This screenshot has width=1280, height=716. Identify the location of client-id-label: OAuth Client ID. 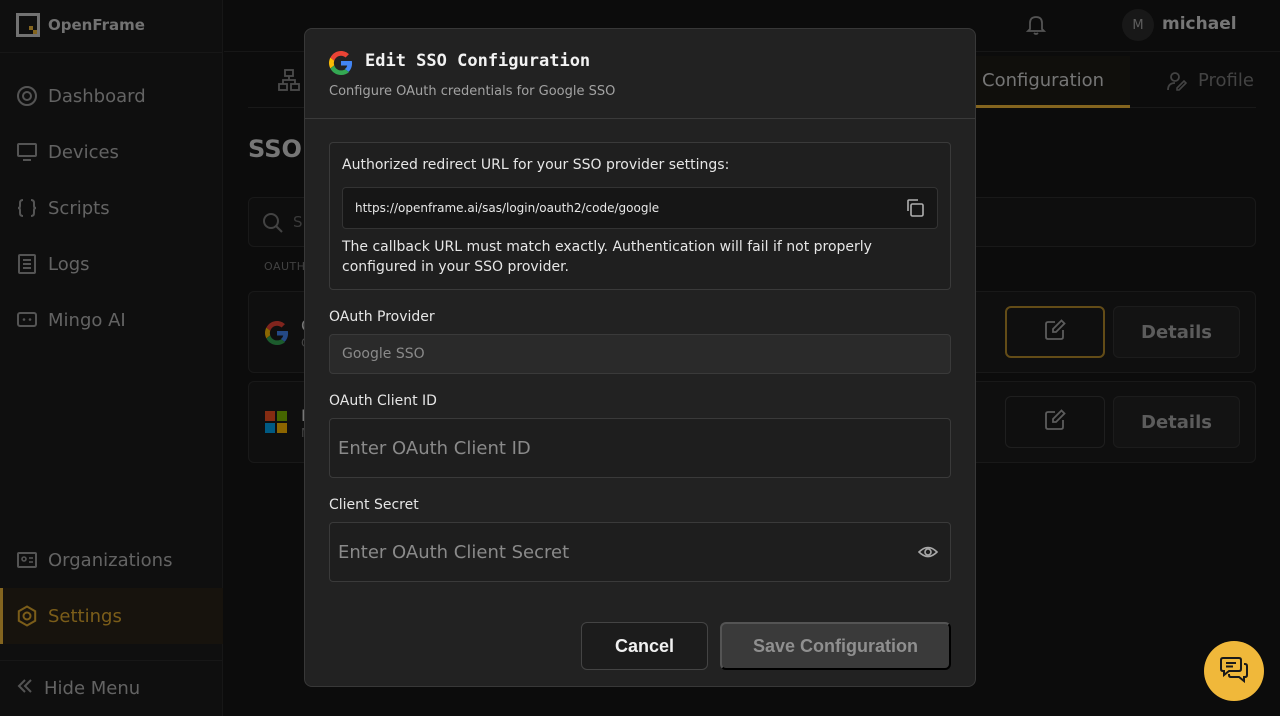
(383, 401).